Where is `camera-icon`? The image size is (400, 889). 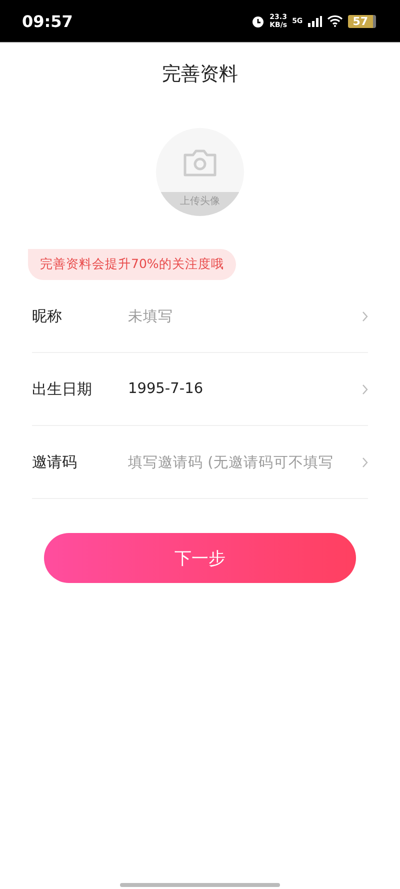
camera-icon is located at coordinates (200, 163).